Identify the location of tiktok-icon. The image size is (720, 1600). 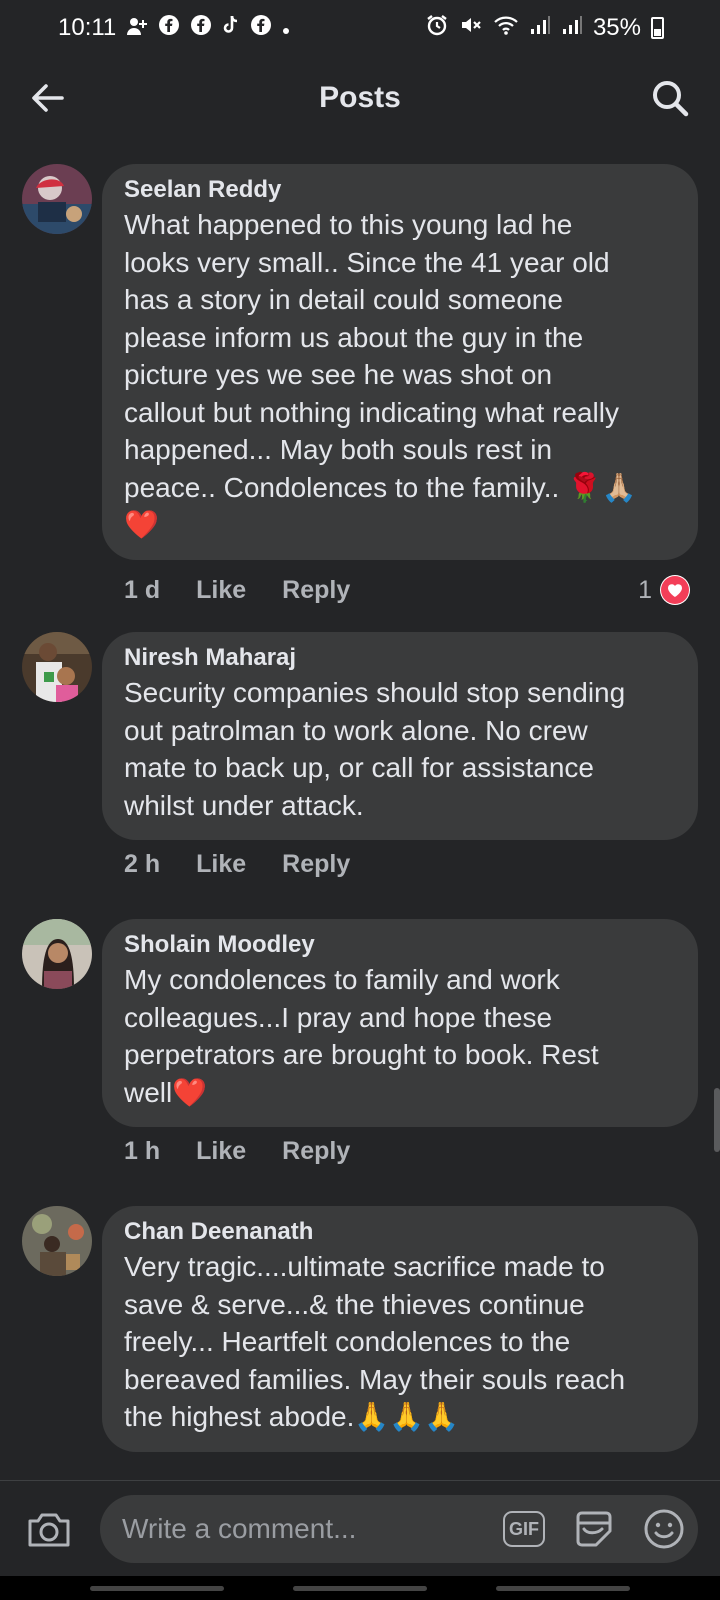
(231, 28).